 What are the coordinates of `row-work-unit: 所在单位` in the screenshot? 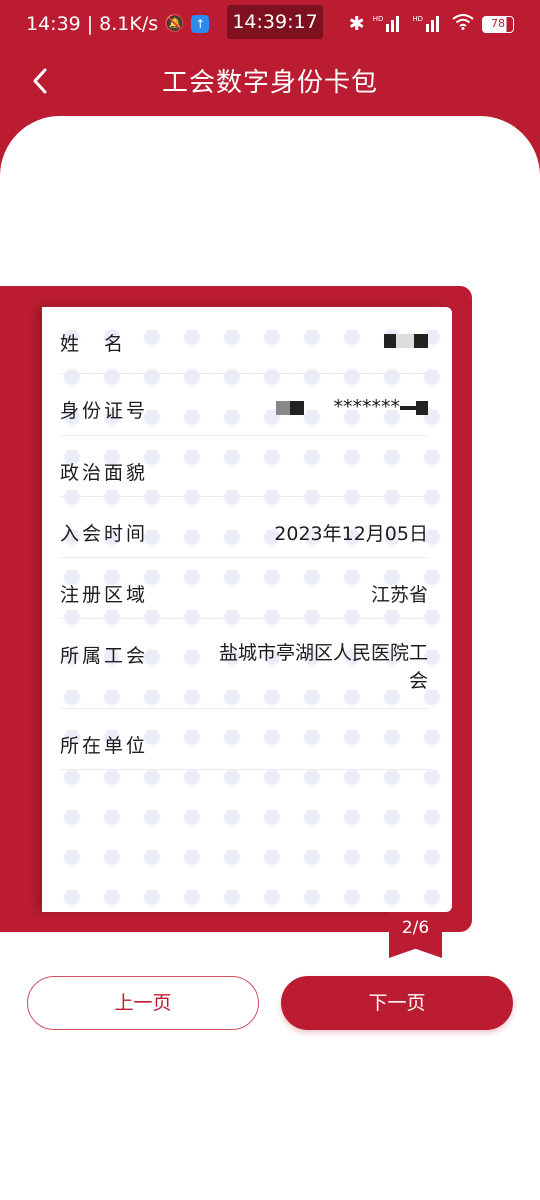 It's located at (244, 739).